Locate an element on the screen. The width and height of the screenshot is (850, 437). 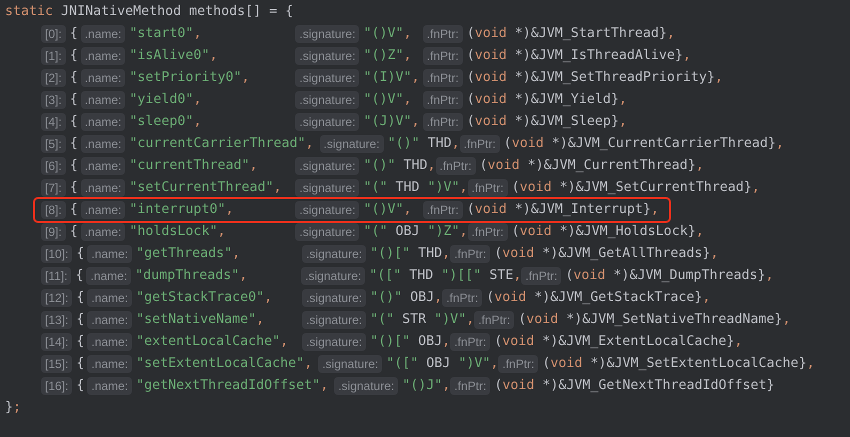
index-hint: [13]: is located at coordinates (56, 320).